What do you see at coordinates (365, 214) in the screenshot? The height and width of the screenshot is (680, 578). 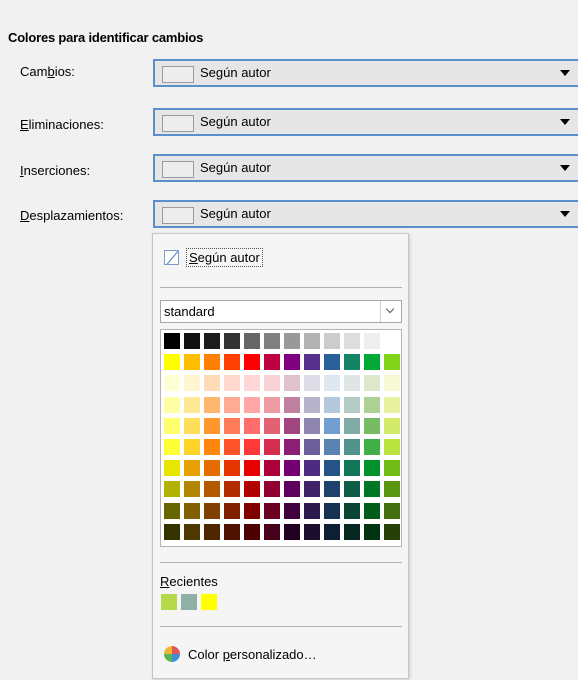 I see `combo-desplazamientos: Según autor` at bounding box center [365, 214].